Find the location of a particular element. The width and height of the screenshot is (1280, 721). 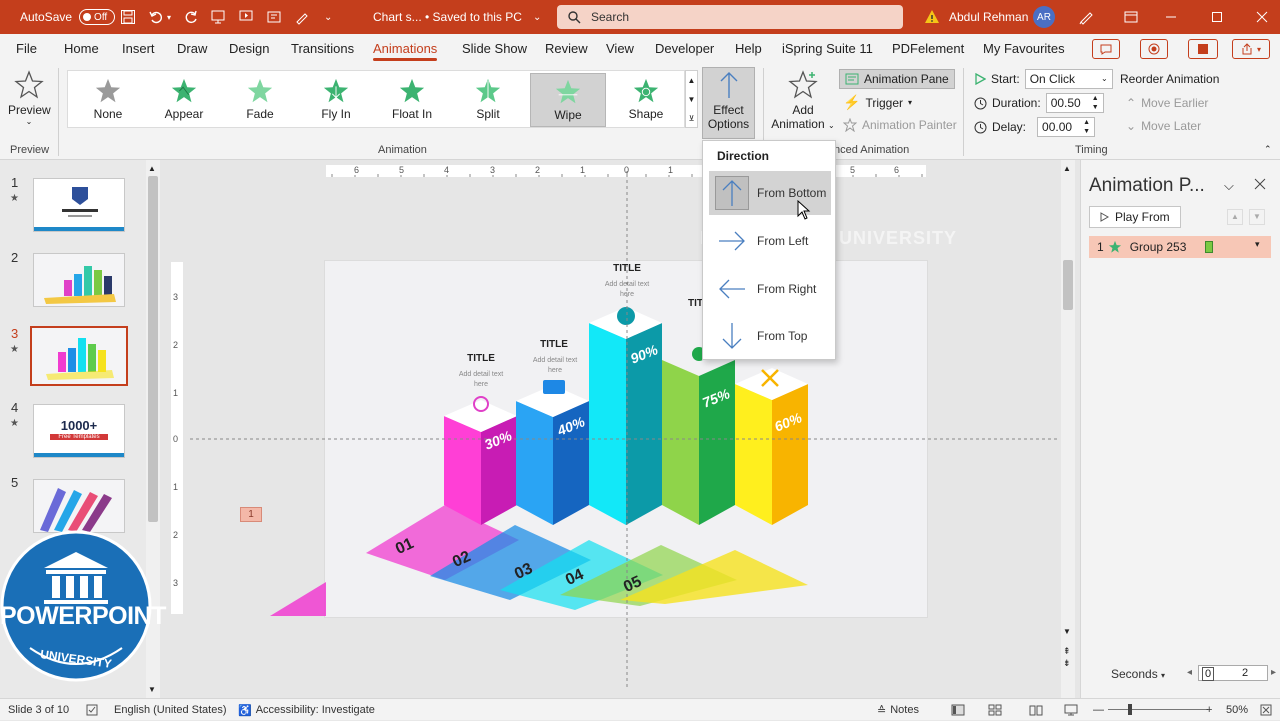

caret-up-icon: ⌃ is located at coordinates (1131, 103).